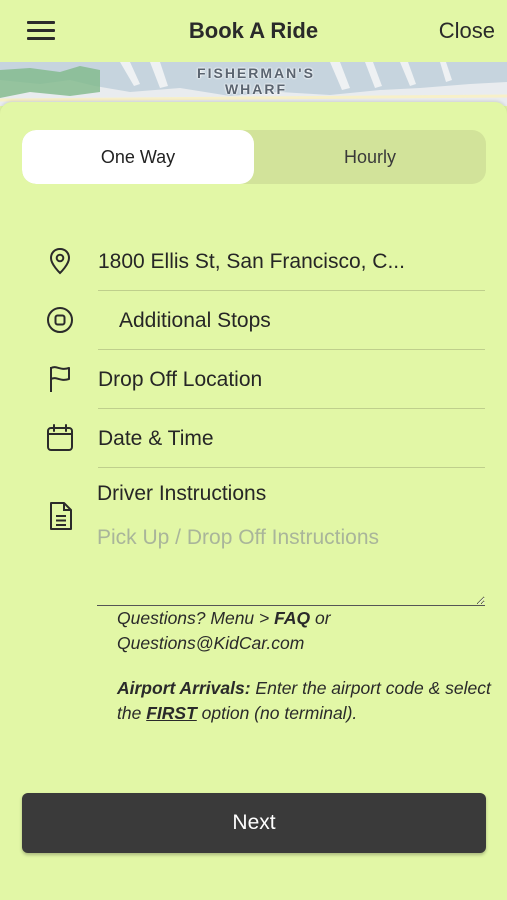 Image resolution: width=507 pixels, height=900 pixels. Describe the element at coordinates (370, 157) in the screenshot. I see `segment-hourly: Hourly` at that location.